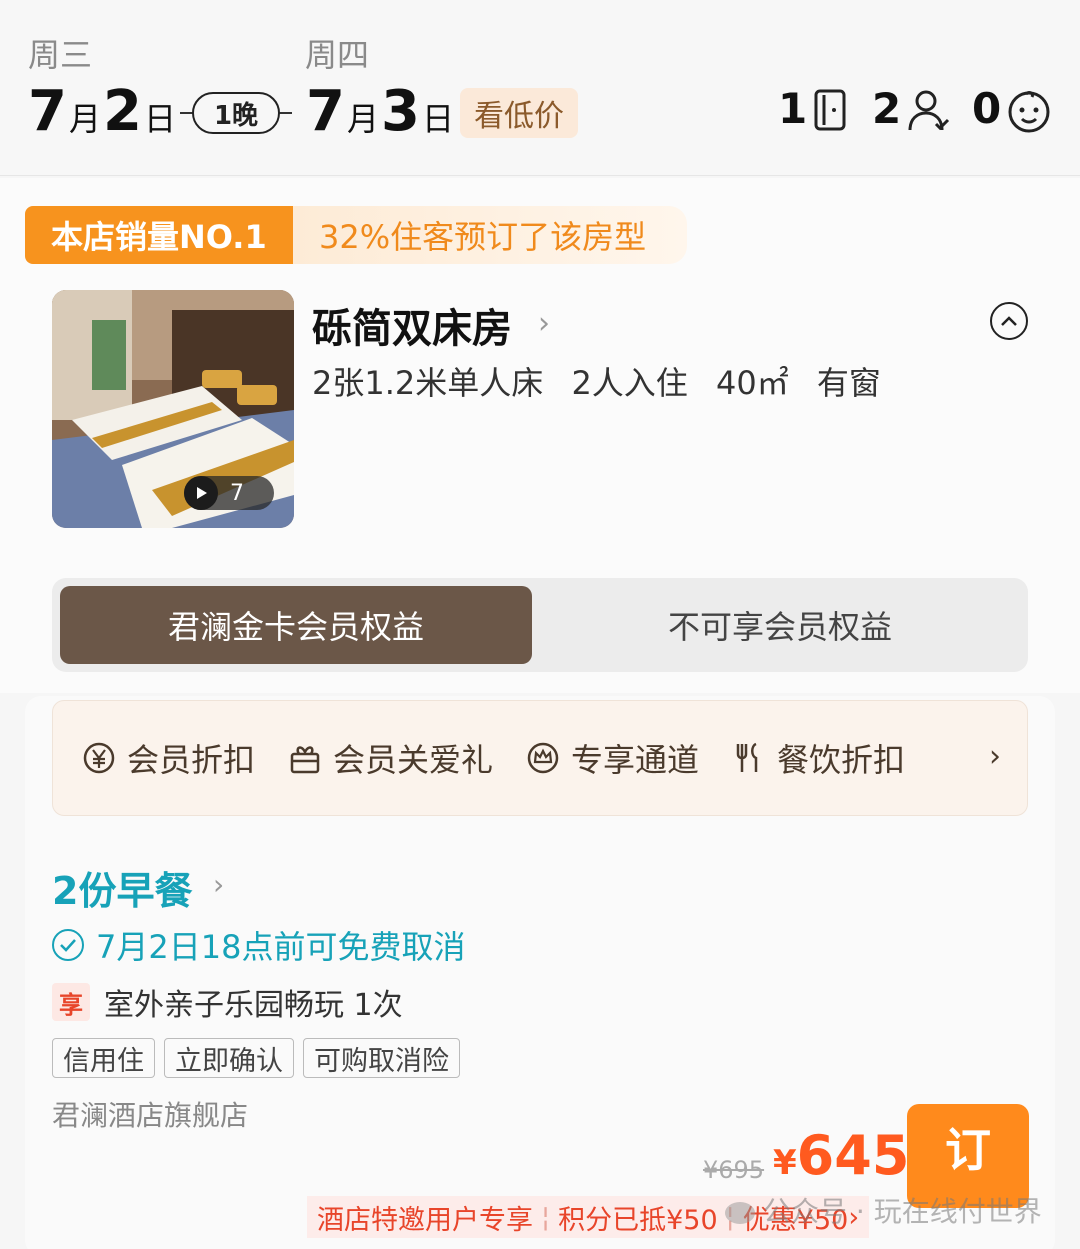 The image size is (1080, 1249). I want to click on package-perk: 享 室外亲子乐园畅玩 1次, so click(227, 1002).